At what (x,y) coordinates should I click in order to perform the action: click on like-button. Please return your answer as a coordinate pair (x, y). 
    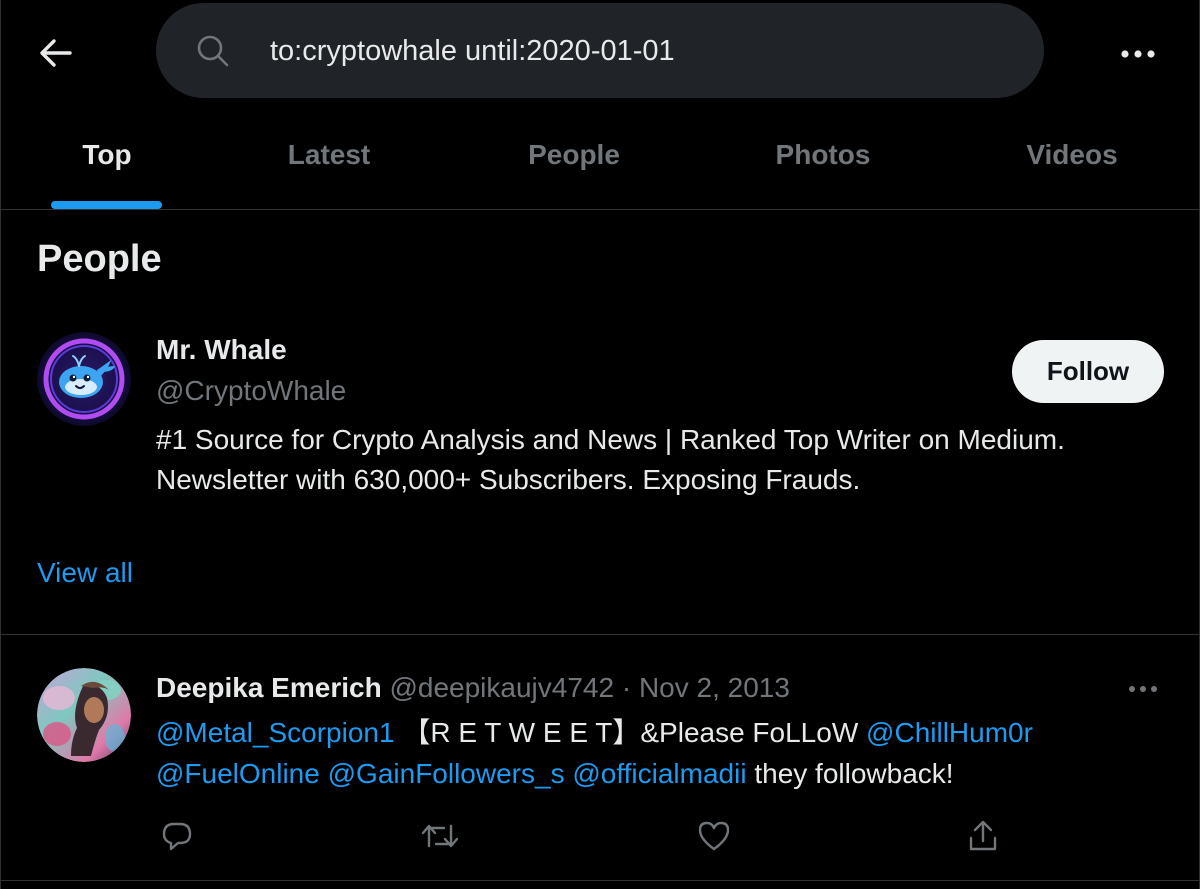
    Looking at the image, I should click on (714, 836).